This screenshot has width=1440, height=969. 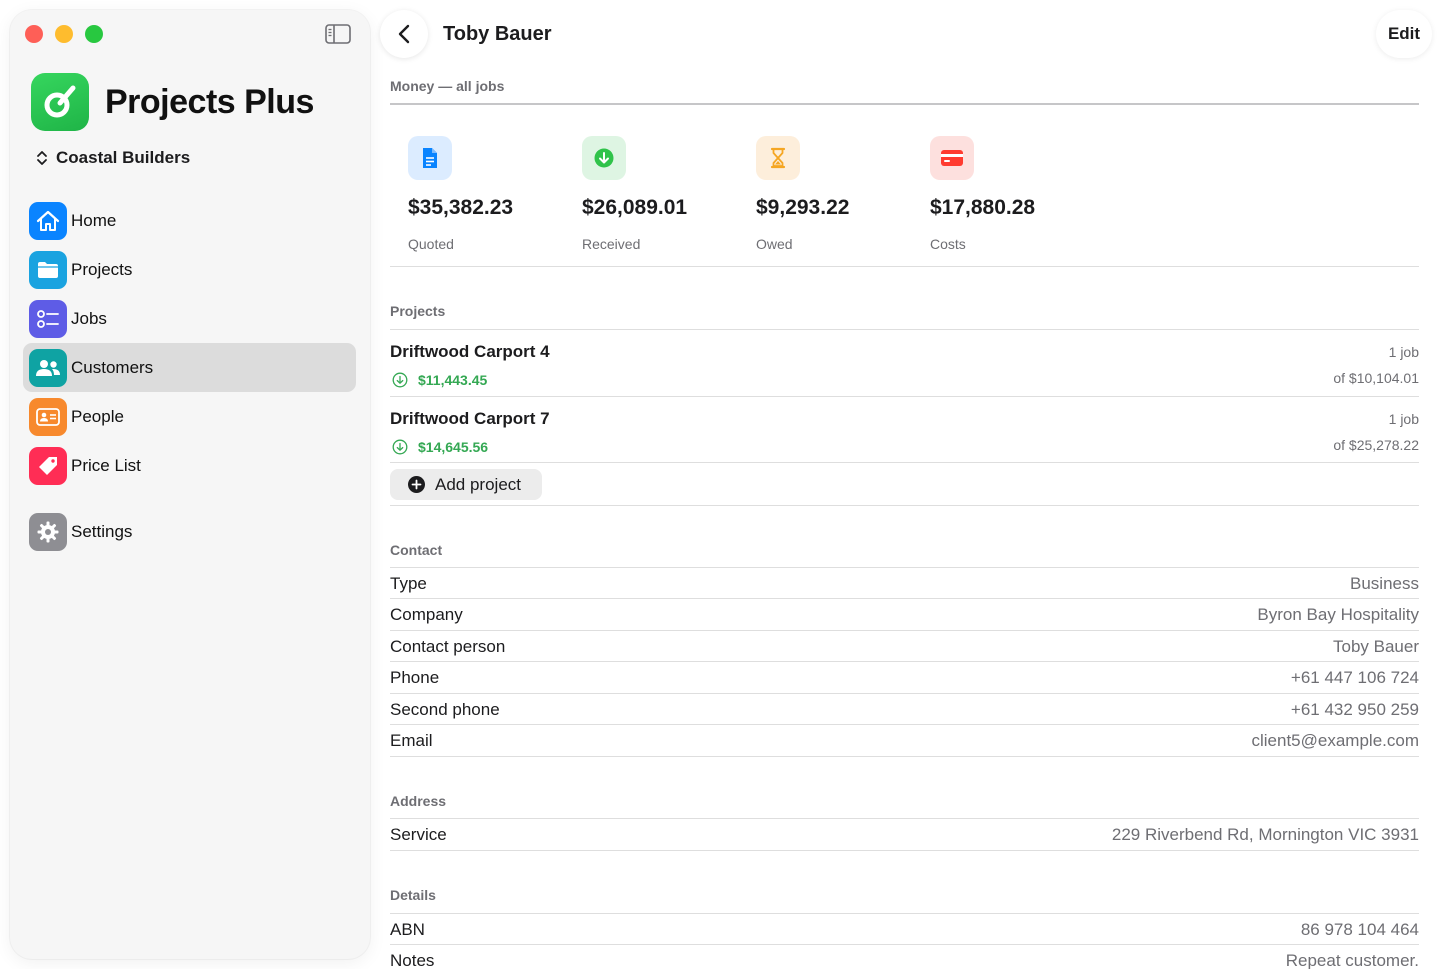 What do you see at coordinates (904, 957) in the screenshot?
I see `details-row-notes: Notes Repeat customer.` at bounding box center [904, 957].